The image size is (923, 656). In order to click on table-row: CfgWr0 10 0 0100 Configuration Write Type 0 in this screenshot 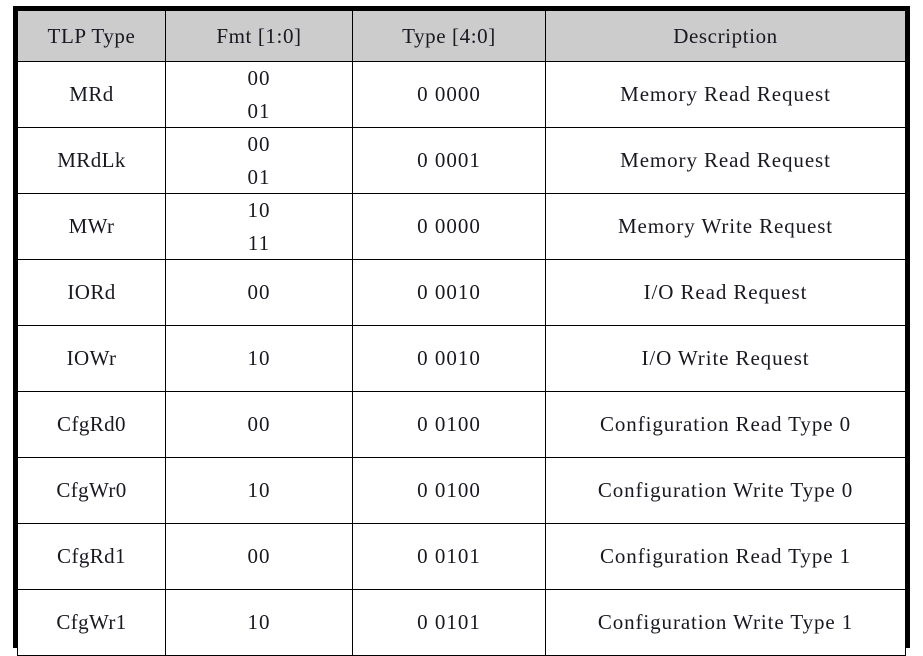, I will do `click(461, 490)`.